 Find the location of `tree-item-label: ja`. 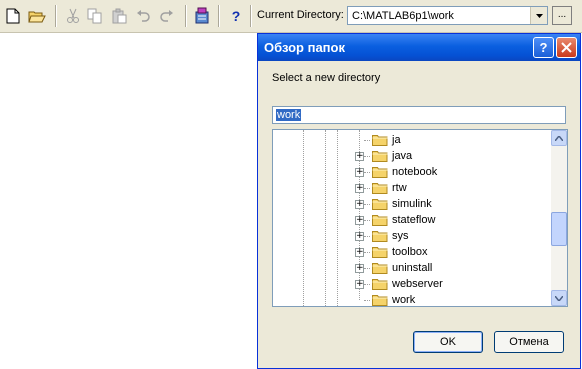

tree-item-label: ja is located at coordinates (396, 140).